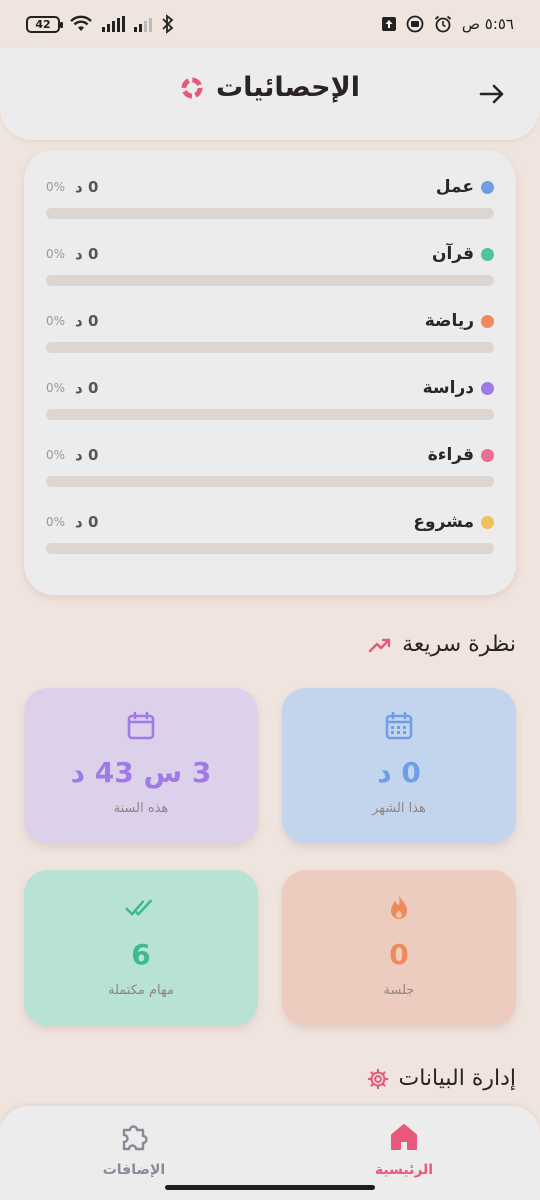  I want to click on alarm-icon, so click(442, 24).